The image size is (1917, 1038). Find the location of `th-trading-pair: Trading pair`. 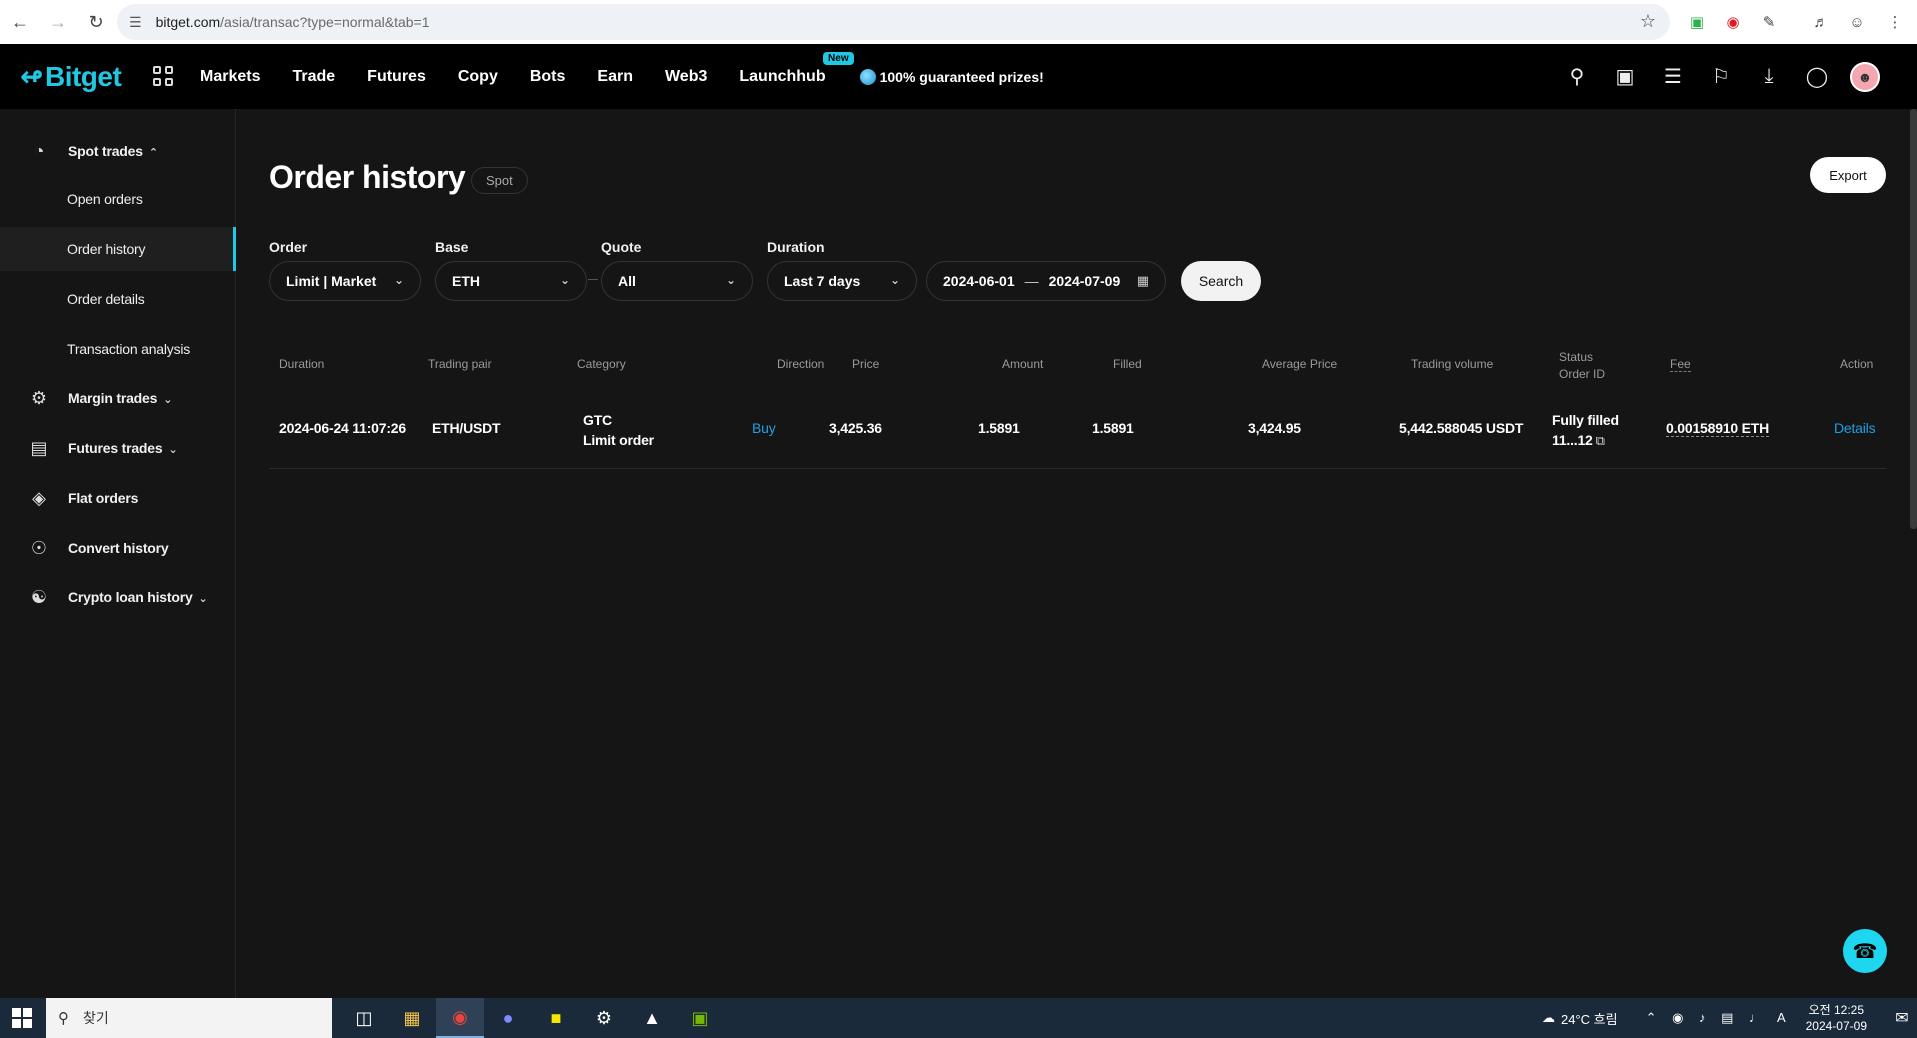

th-trading-pair: Trading pair is located at coordinates (460, 364).